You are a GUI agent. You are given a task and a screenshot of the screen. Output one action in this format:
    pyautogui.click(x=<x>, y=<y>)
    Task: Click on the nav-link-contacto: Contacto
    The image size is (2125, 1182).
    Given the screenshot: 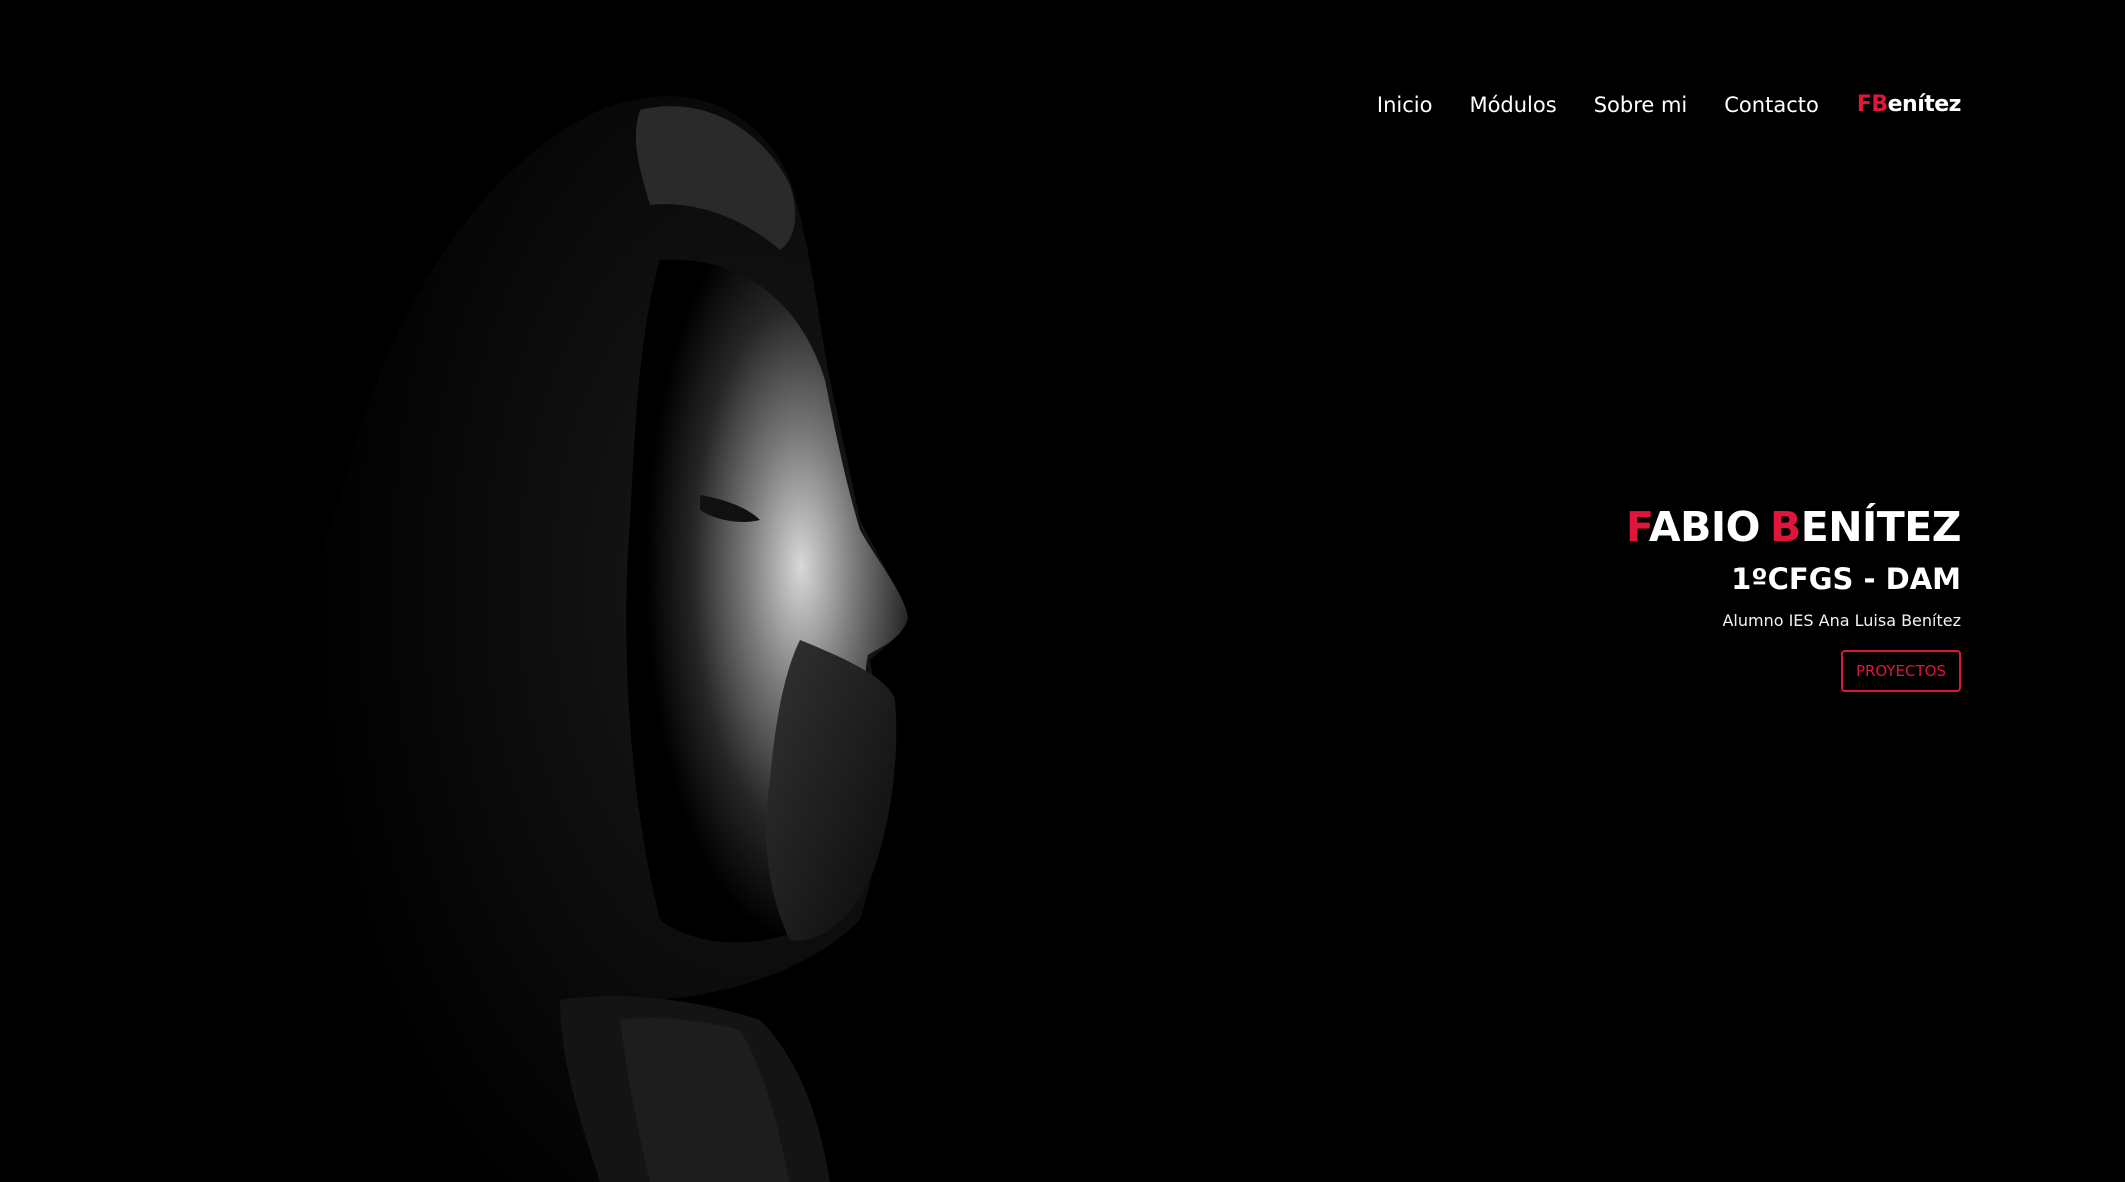 What is the action you would take?
    pyautogui.click(x=1771, y=105)
    